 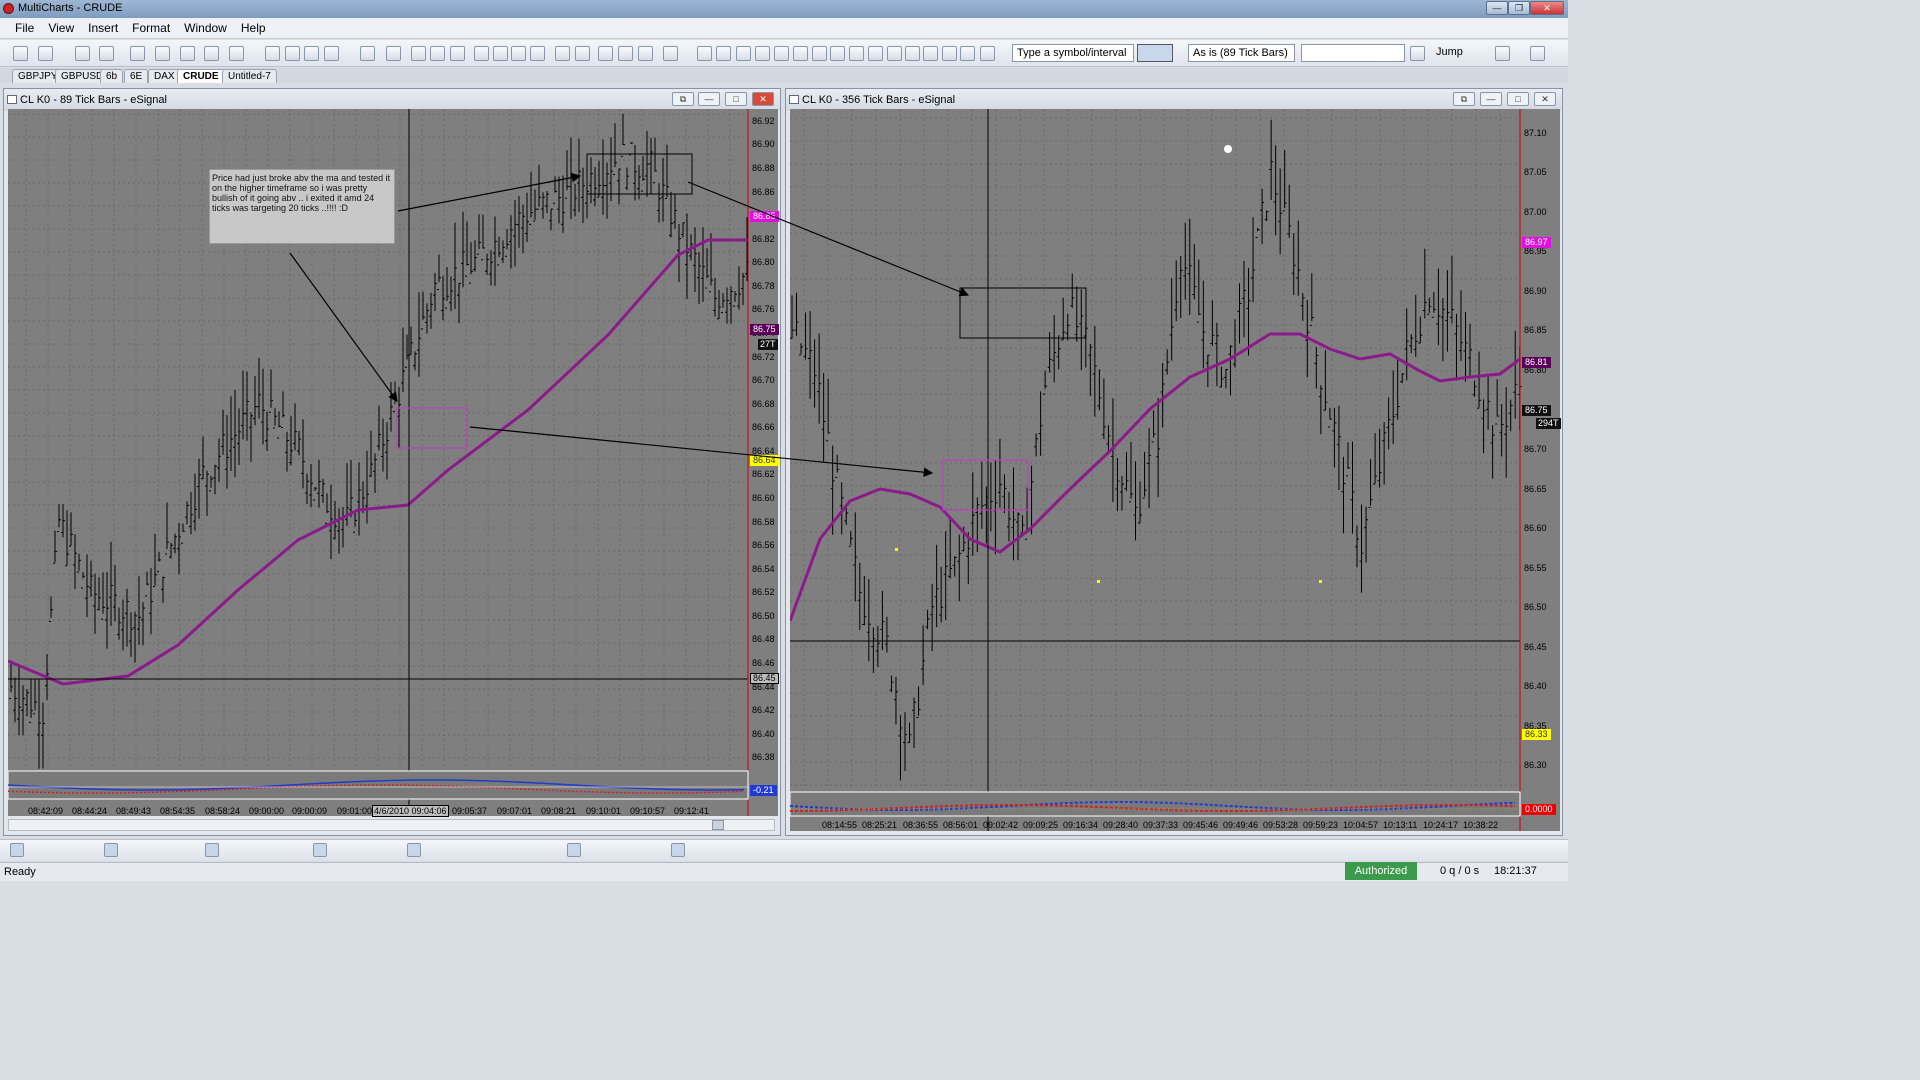 What do you see at coordinates (151, 28) in the screenshot?
I see `menu-format: Format` at bounding box center [151, 28].